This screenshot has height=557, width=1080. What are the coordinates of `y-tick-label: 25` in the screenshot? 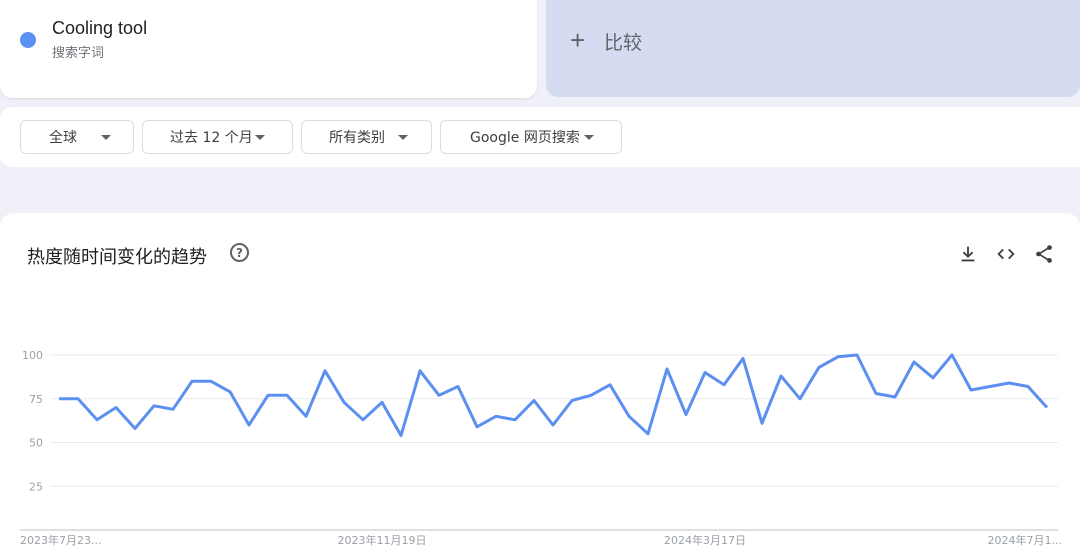 It's located at (36, 486).